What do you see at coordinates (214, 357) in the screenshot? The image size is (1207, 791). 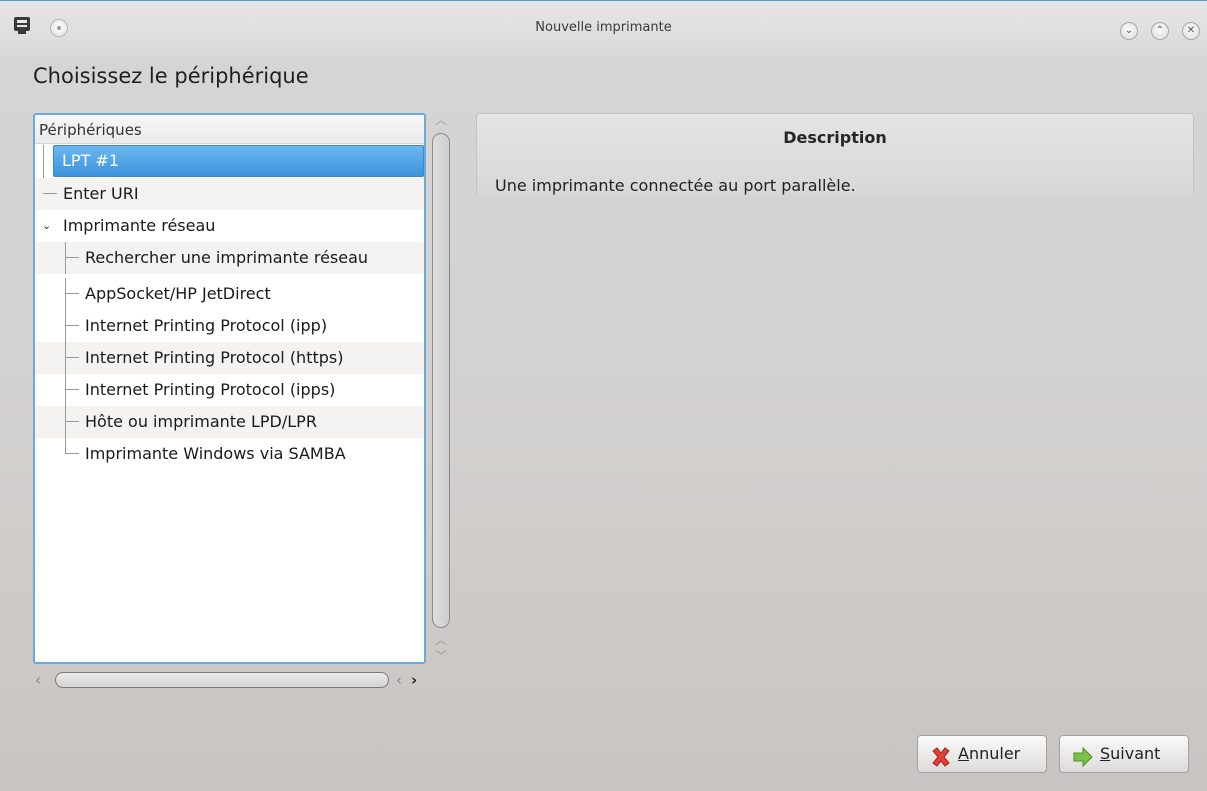 I see `tree-item-label: Internet Printing Protocol (https)` at bounding box center [214, 357].